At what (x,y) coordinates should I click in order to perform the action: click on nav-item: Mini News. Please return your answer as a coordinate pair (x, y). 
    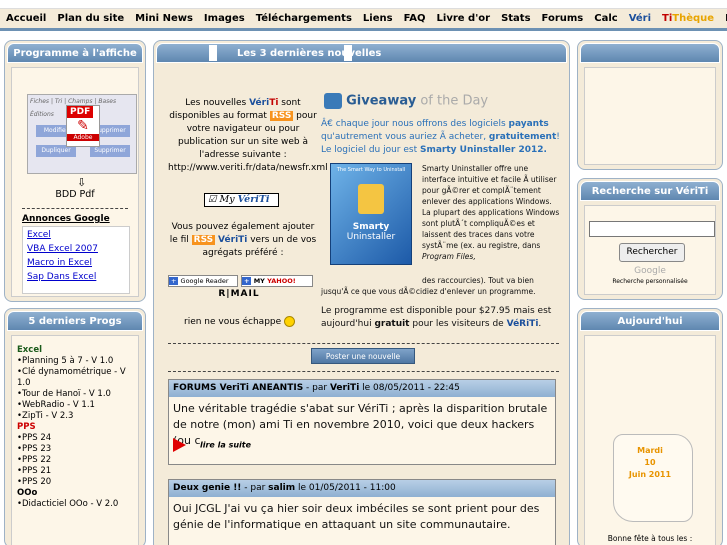
    Looking at the image, I should click on (164, 18).